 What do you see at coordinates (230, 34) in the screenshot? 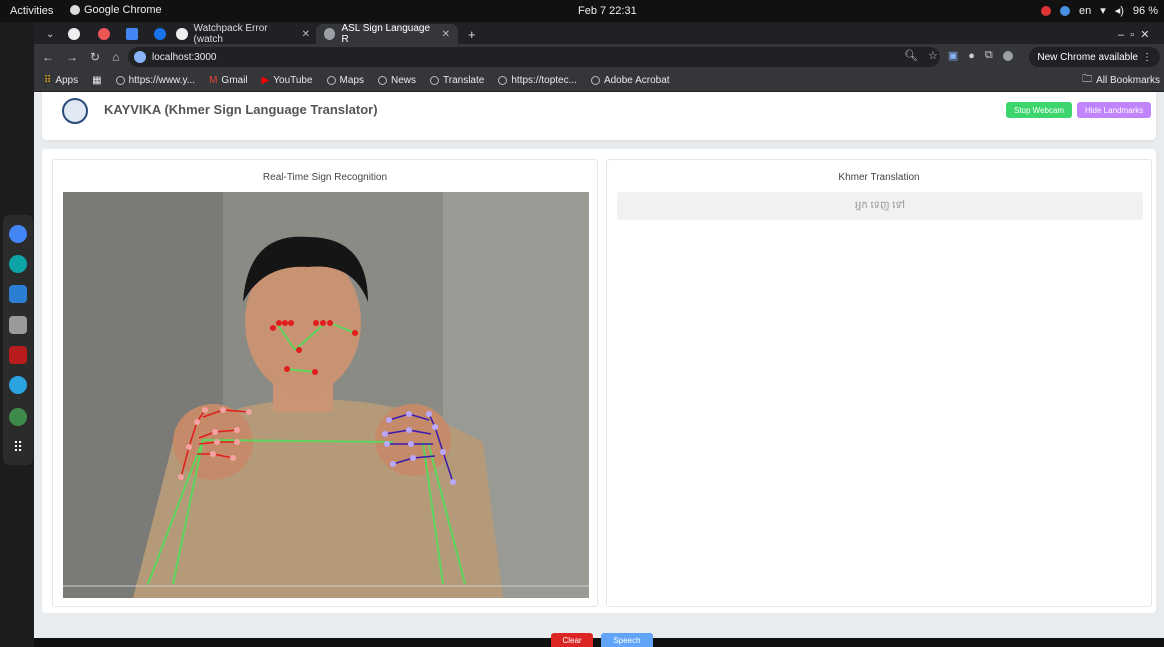
I see `tab-label: Watchpack Error (watch` at bounding box center [230, 34].